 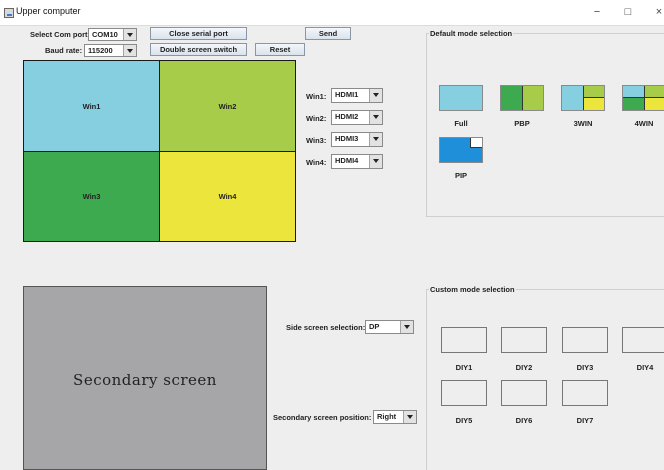 I want to click on mode-pip-label: PIP, so click(x=461, y=175).